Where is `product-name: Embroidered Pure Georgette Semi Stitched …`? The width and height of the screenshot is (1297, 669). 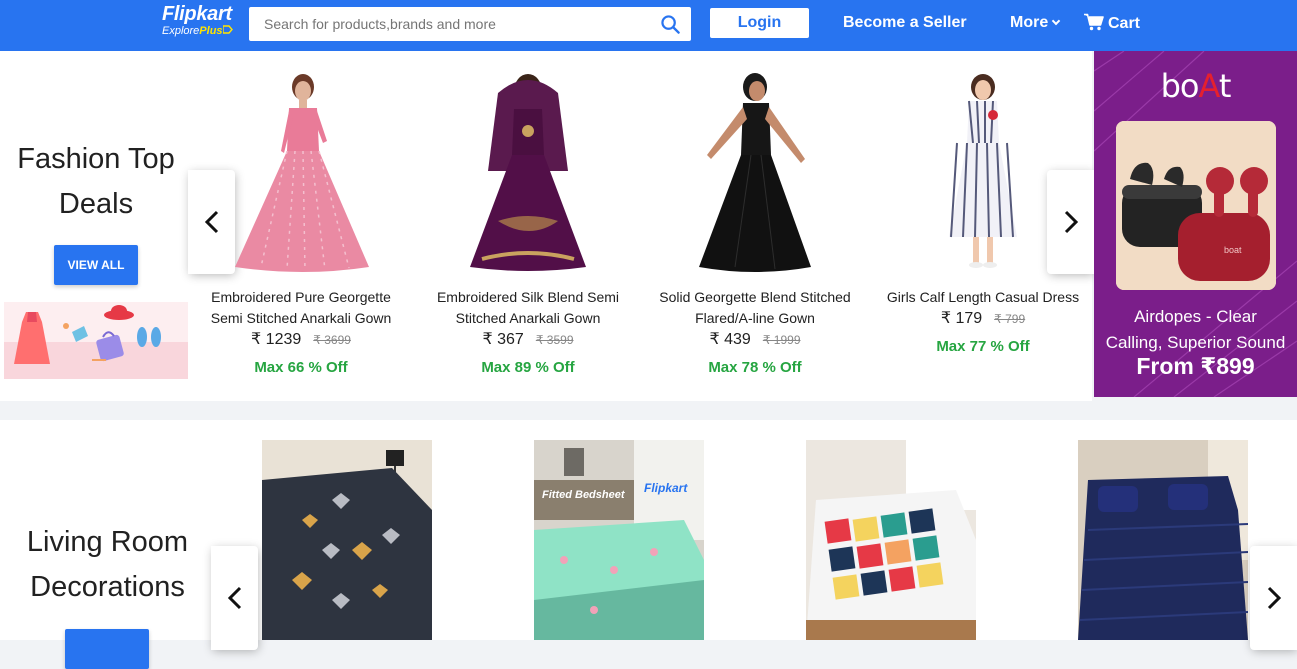
product-name: Embroidered Pure Georgette Semi Stitched … is located at coordinates (301, 307).